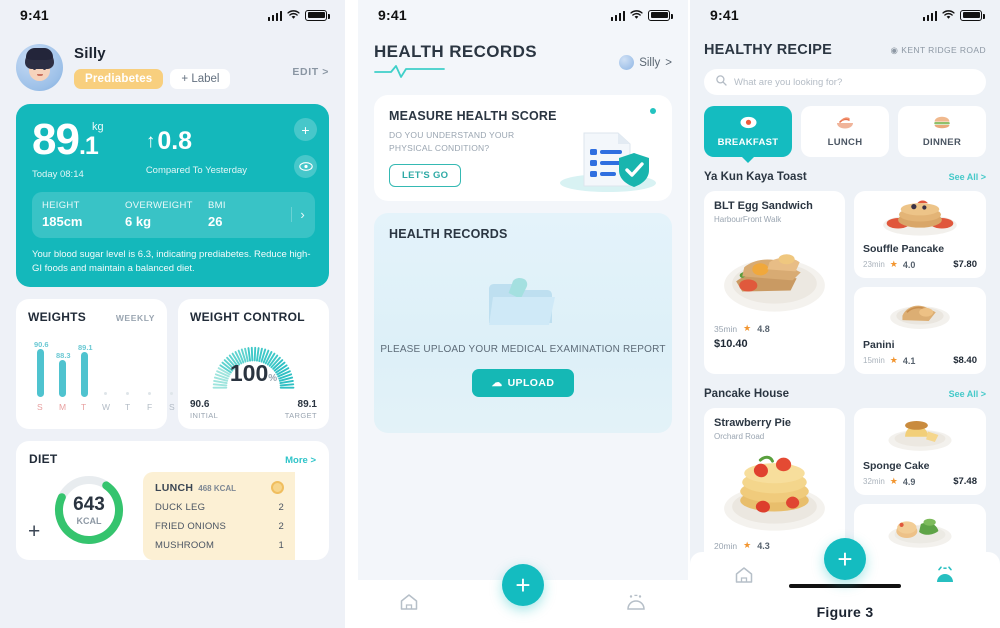 The image size is (1000, 628). What do you see at coordinates (219, 507) in the screenshot?
I see `meal-item: DUCK LEG 2` at bounding box center [219, 507].